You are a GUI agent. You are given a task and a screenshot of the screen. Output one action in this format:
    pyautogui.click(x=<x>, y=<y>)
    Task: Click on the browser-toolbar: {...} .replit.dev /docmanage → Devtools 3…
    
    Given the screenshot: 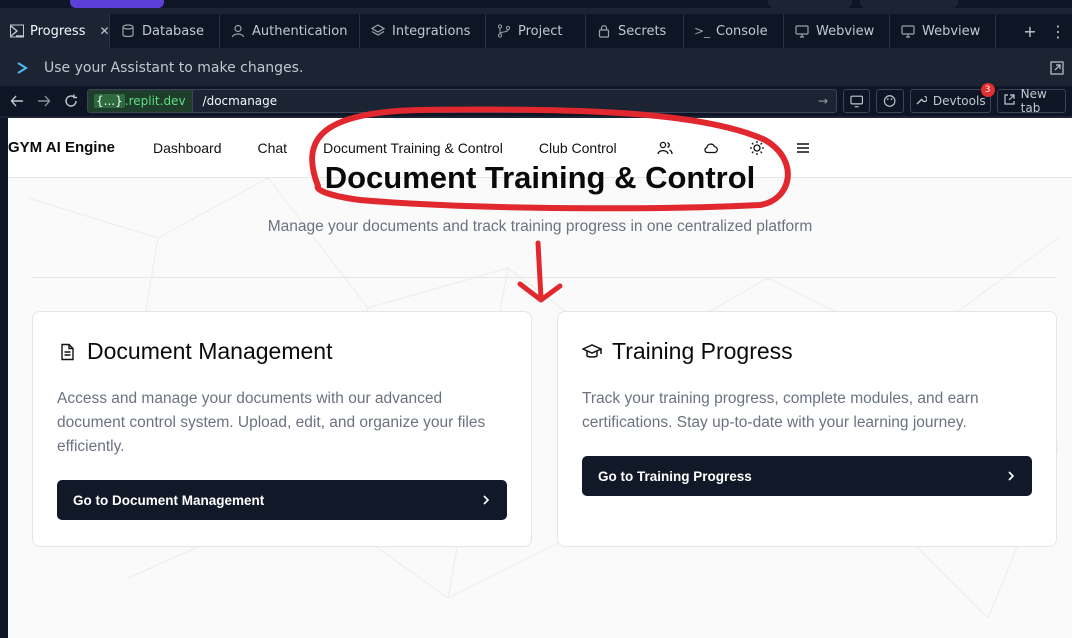 What is the action you would take?
    pyautogui.click(x=536, y=99)
    